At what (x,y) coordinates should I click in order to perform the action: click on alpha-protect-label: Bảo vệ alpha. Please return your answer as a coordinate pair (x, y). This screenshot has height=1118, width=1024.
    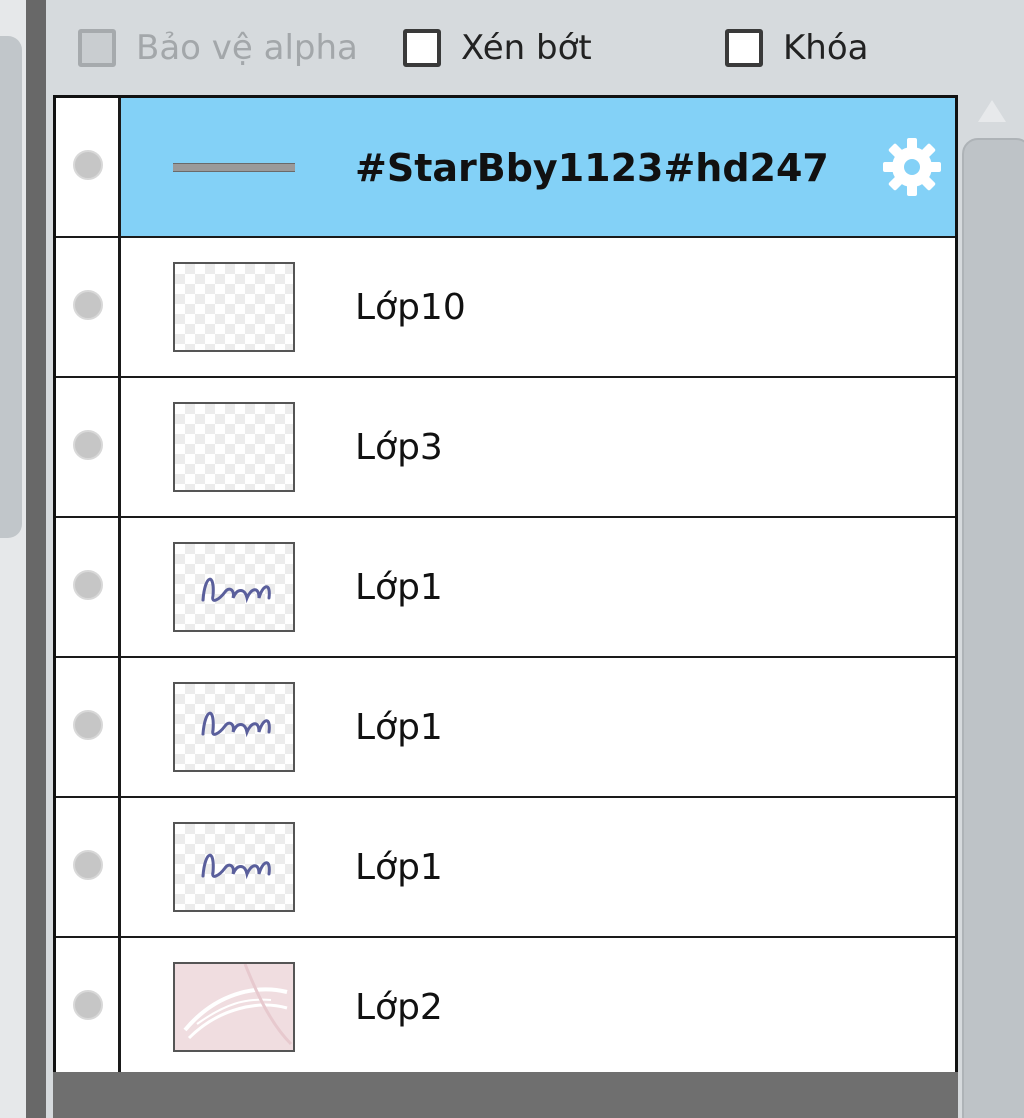
    Looking at the image, I should click on (247, 48).